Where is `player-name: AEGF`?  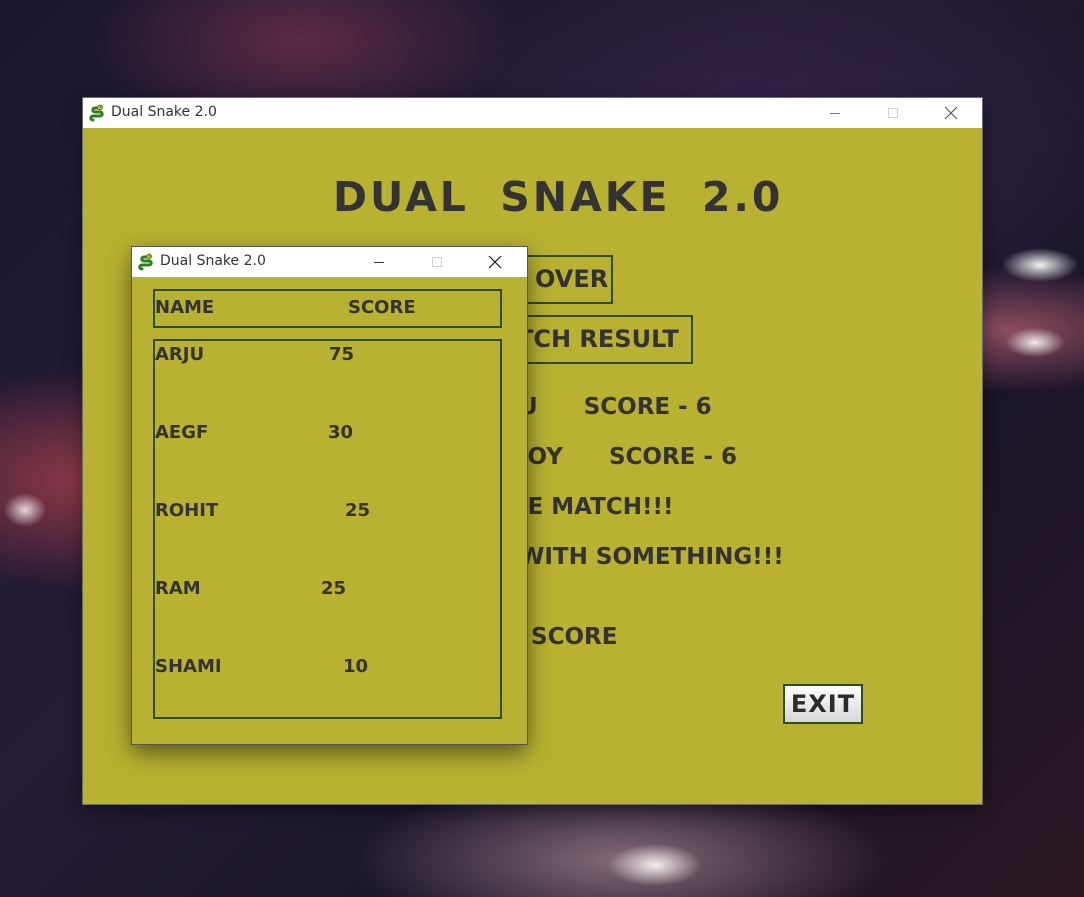 player-name: AEGF is located at coordinates (182, 432).